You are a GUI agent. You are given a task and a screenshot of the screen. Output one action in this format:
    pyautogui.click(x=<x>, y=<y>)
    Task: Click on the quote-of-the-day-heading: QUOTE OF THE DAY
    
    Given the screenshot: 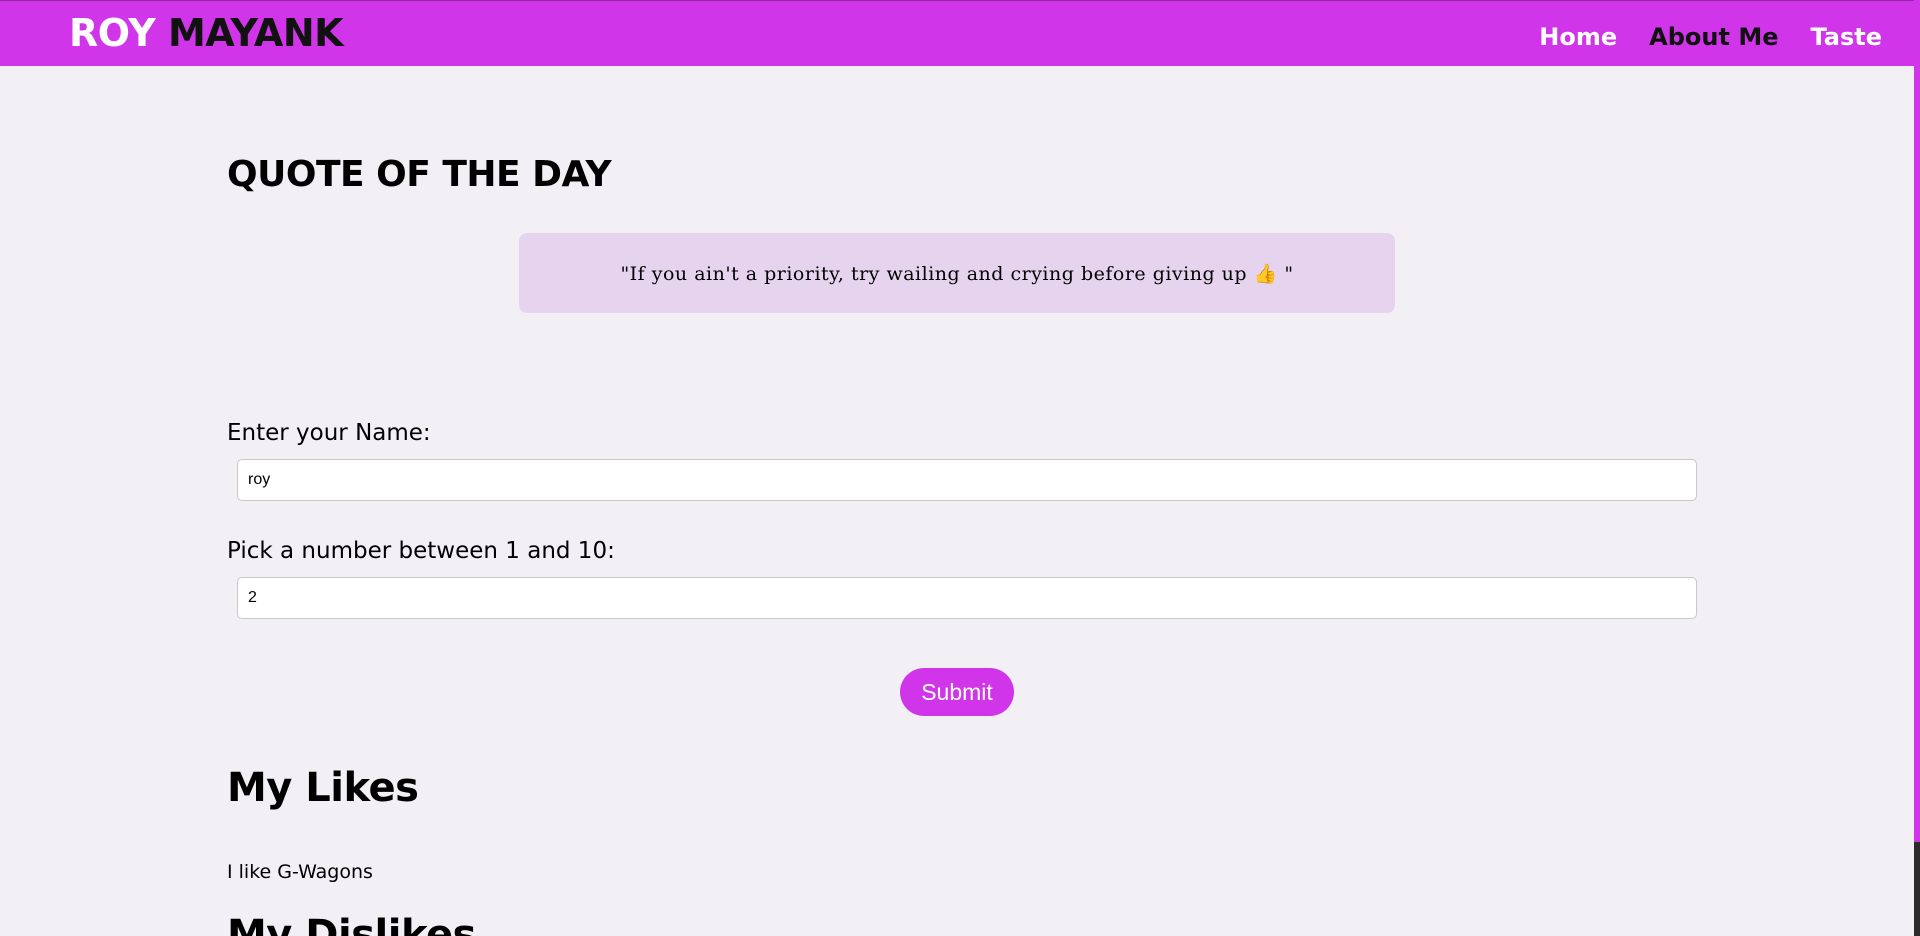 What is the action you would take?
    pyautogui.click(x=419, y=174)
    